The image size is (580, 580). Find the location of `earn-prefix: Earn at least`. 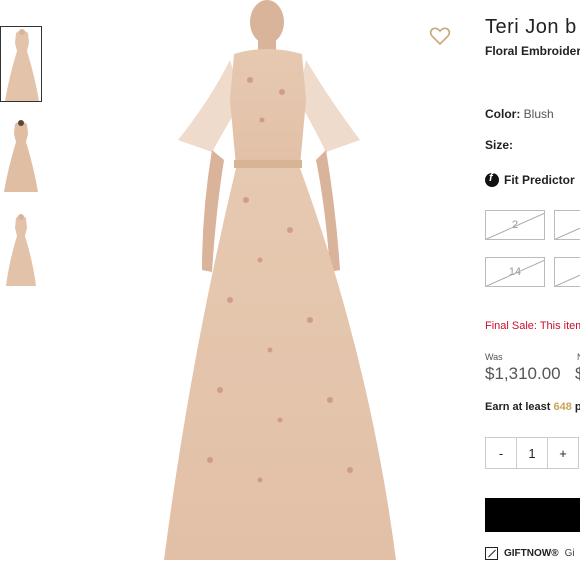

earn-prefix: Earn at least is located at coordinates (518, 407).